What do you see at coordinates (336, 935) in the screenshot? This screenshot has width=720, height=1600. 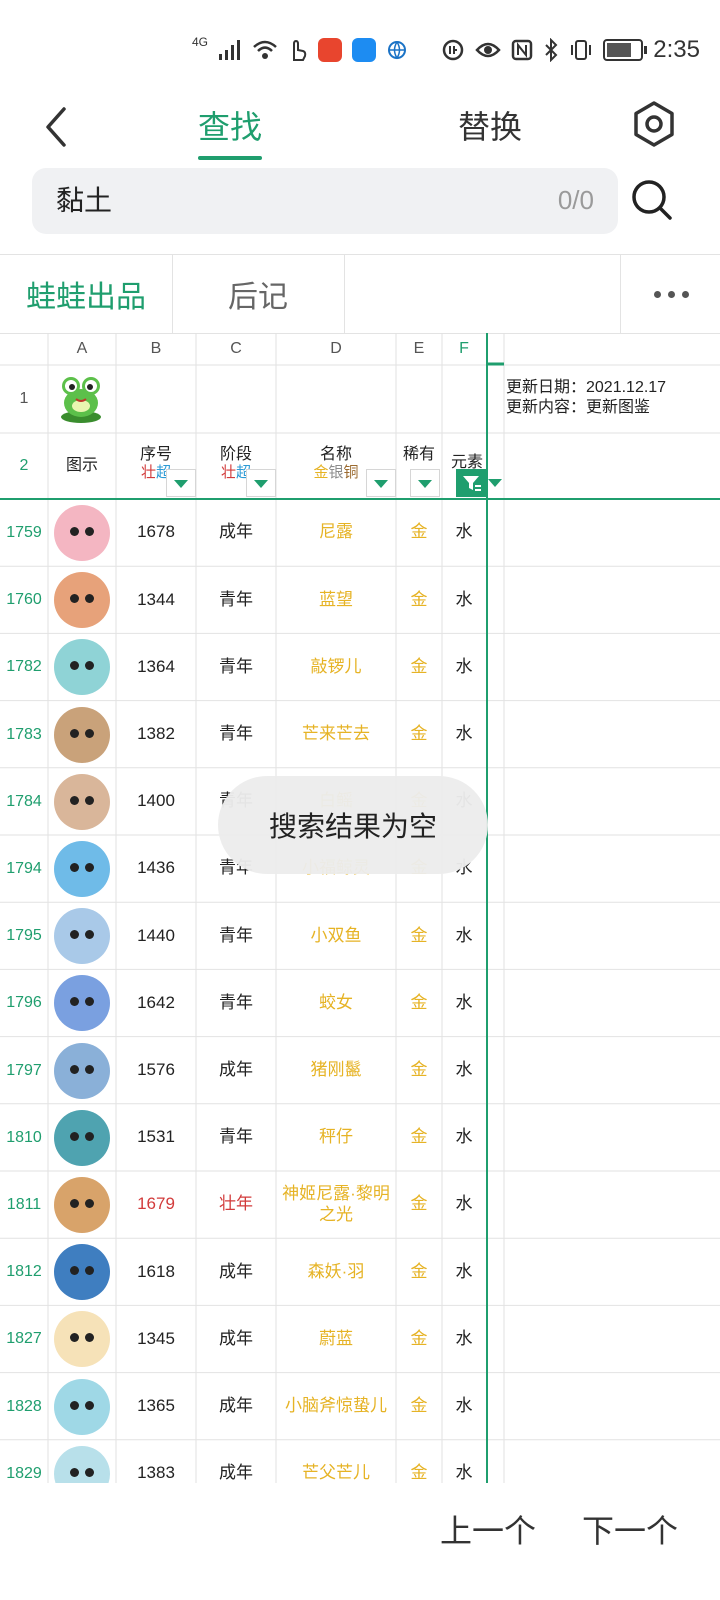 I see `name-cell: 小双鱼` at bounding box center [336, 935].